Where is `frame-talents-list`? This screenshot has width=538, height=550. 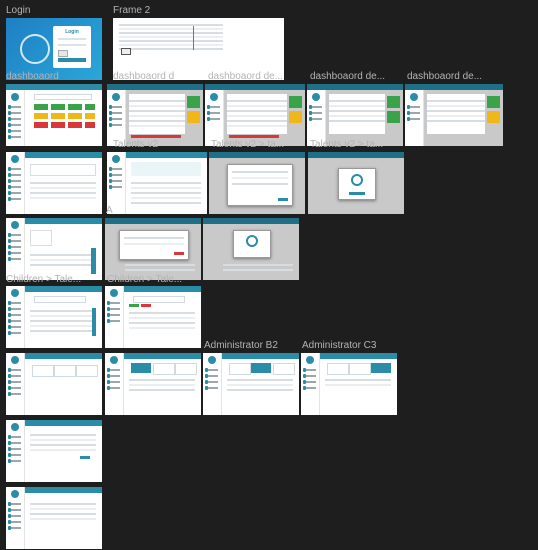 frame-talents-list is located at coordinates (54, 183).